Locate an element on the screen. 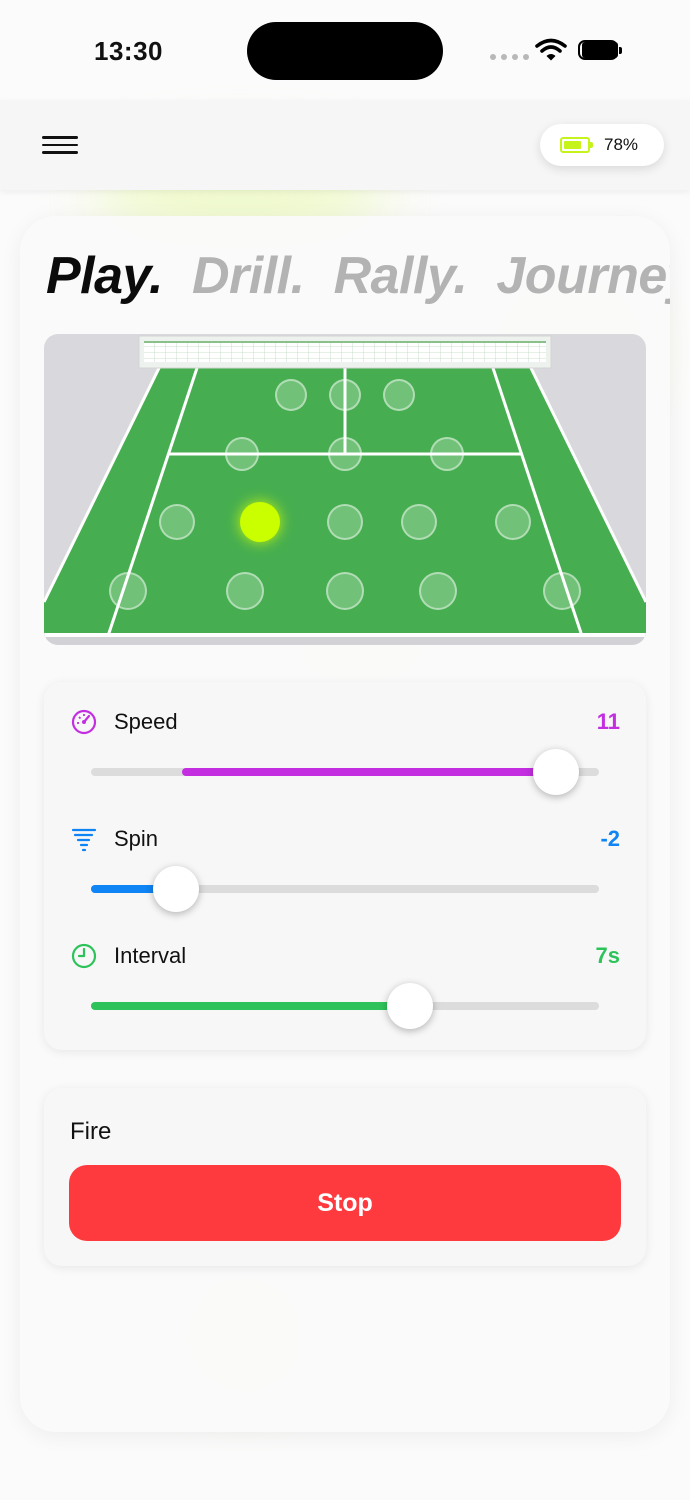 The height and width of the screenshot is (1500, 690). spin-slider is located at coordinates (345, 889).